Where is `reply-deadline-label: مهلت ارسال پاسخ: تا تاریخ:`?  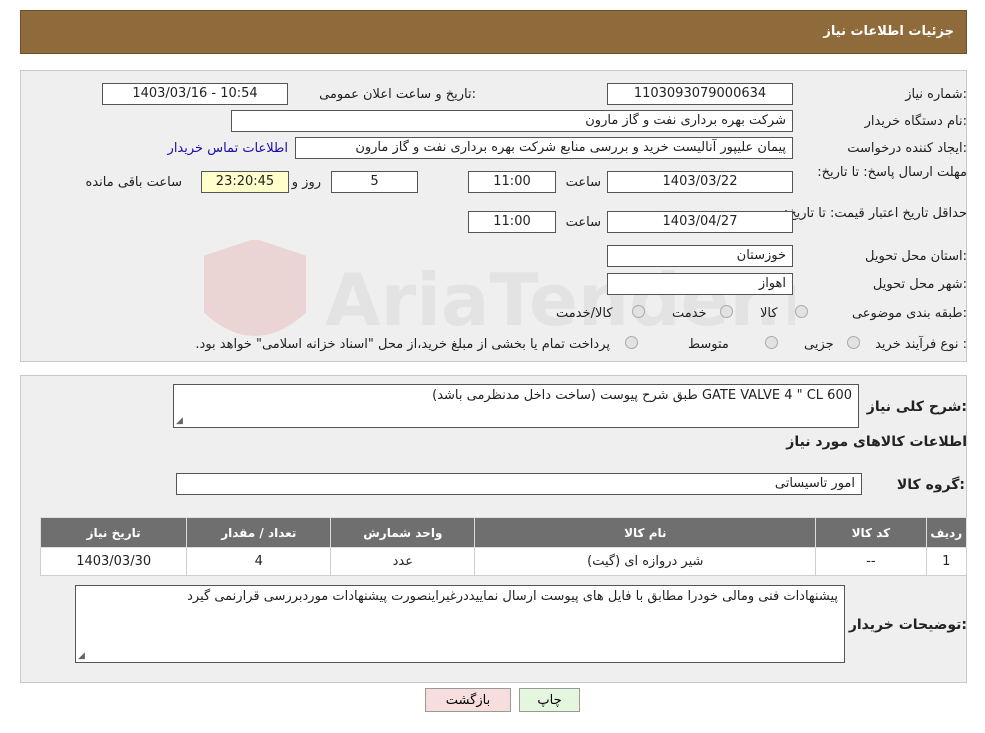 reply-deadline-label: مهلت ارسال پاسخ: تا تاریخ: is located at coordinates (892, 172).